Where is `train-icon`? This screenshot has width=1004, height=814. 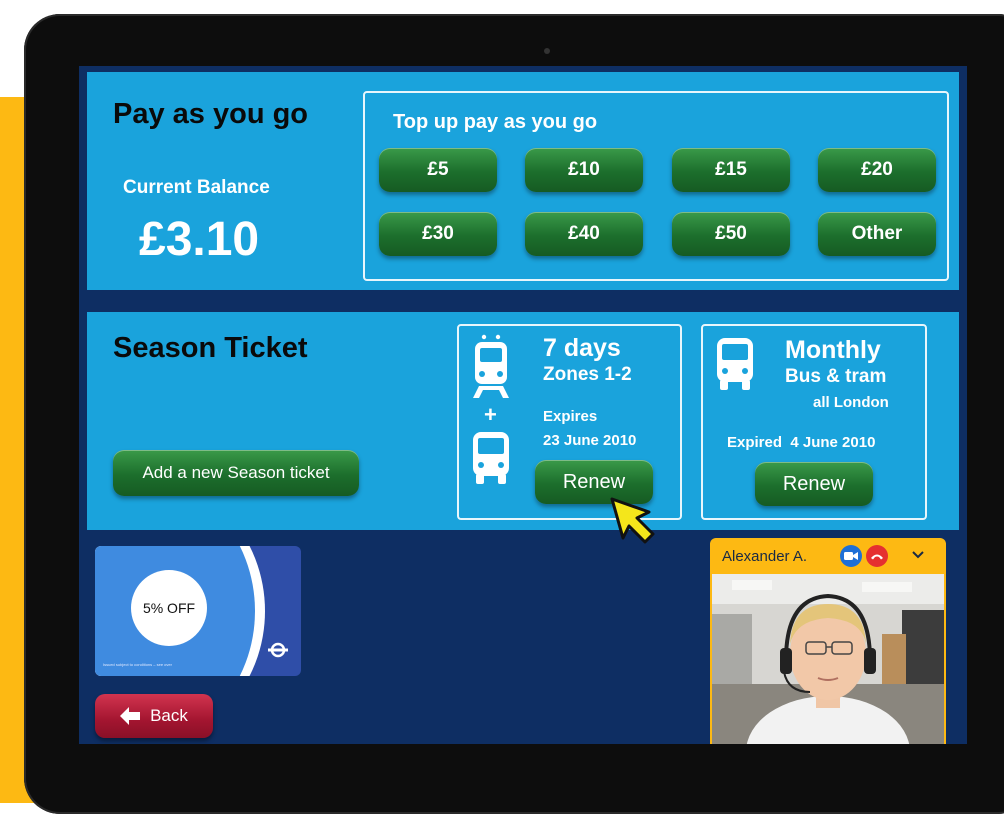 train-icon is located at coordinates (491, 366).